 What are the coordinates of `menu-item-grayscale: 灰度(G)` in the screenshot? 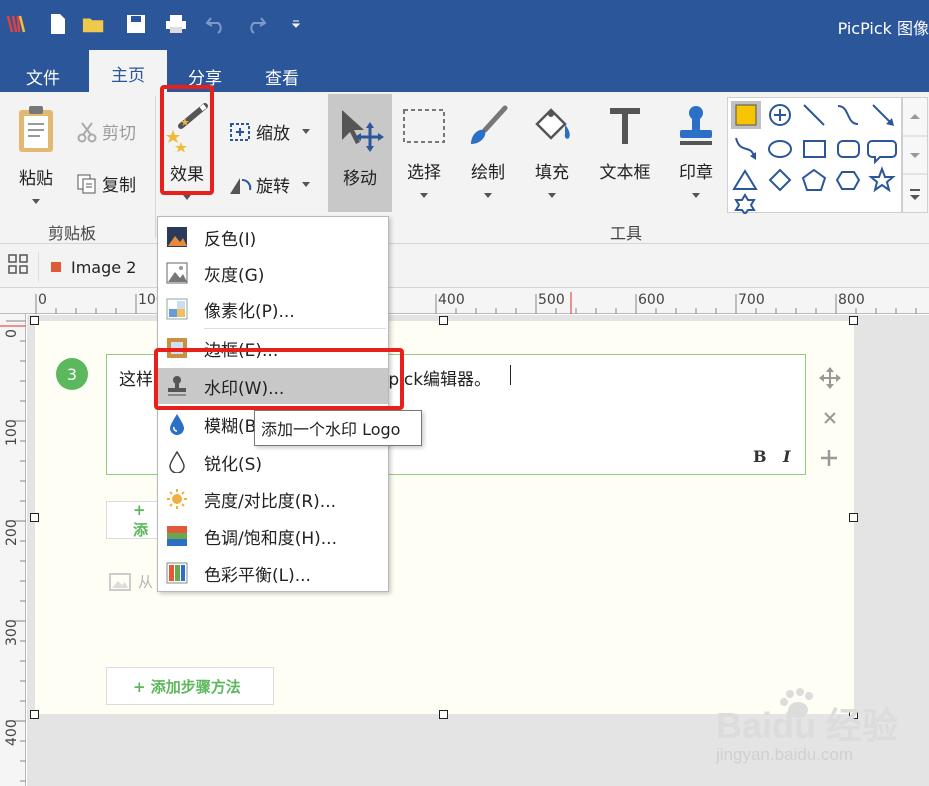 It's located at (273, 273).